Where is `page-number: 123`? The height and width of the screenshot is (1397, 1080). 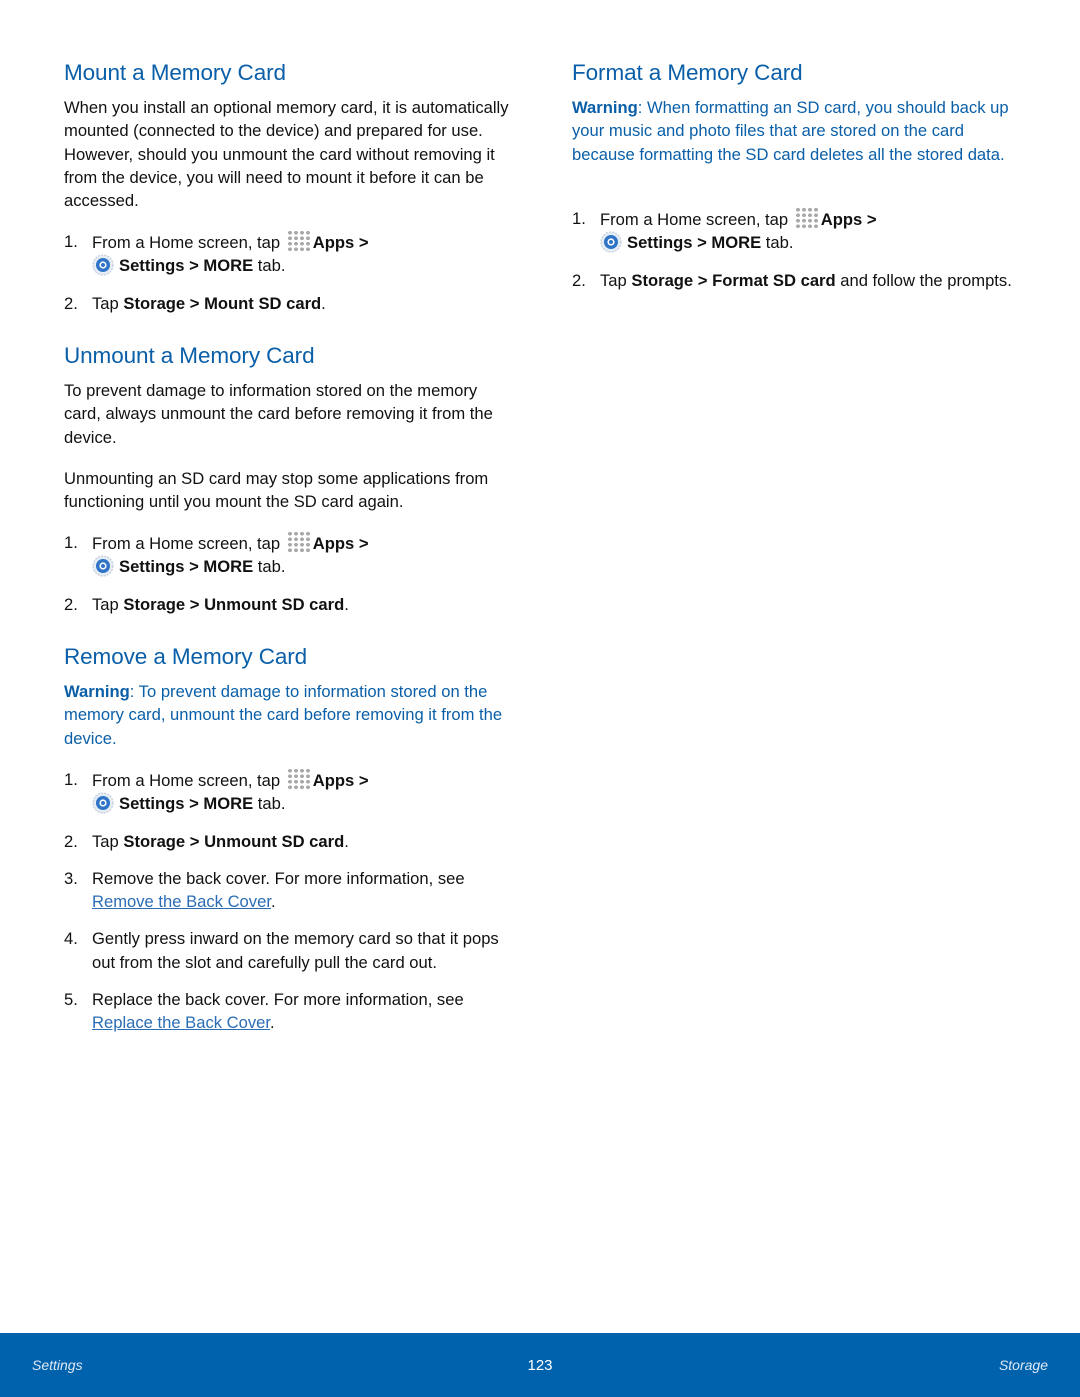
page-number: 123 is located at coordinates (540, 1365).